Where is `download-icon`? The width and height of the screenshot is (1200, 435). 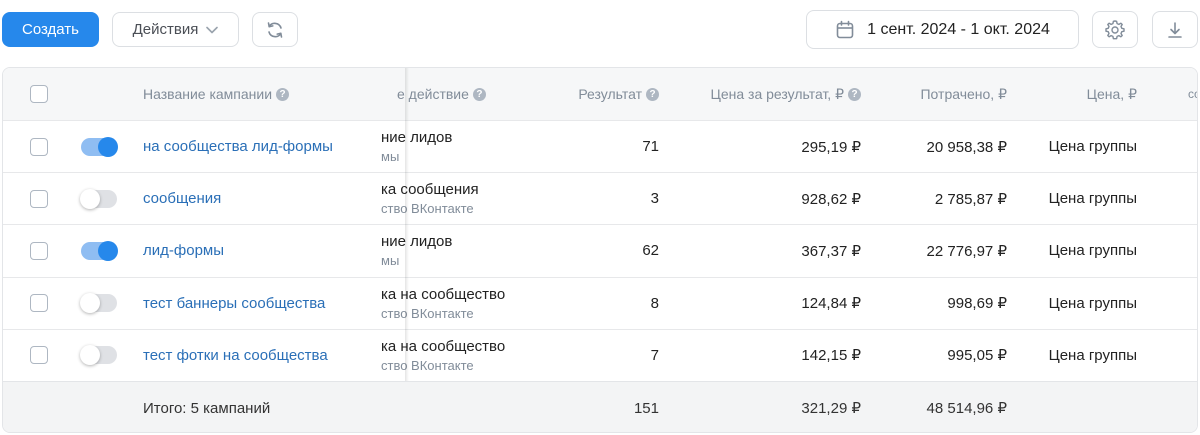
download-icon is located at coordinates (1175, 29).